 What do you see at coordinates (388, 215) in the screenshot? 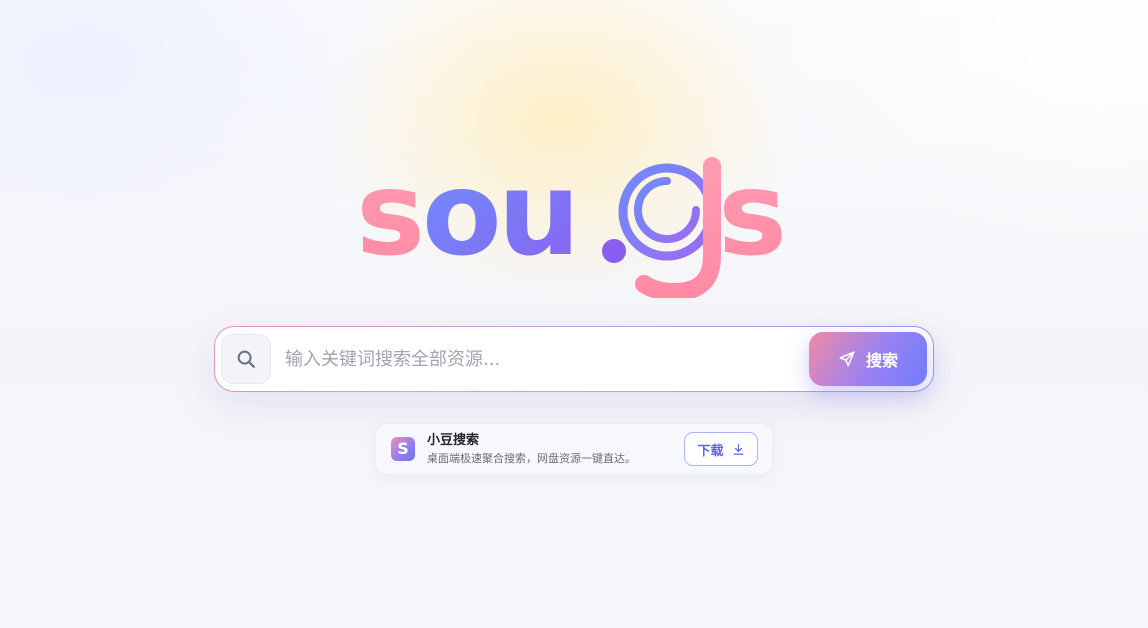
I see `logo-letter-s: s` at bounding box center [388, 215].